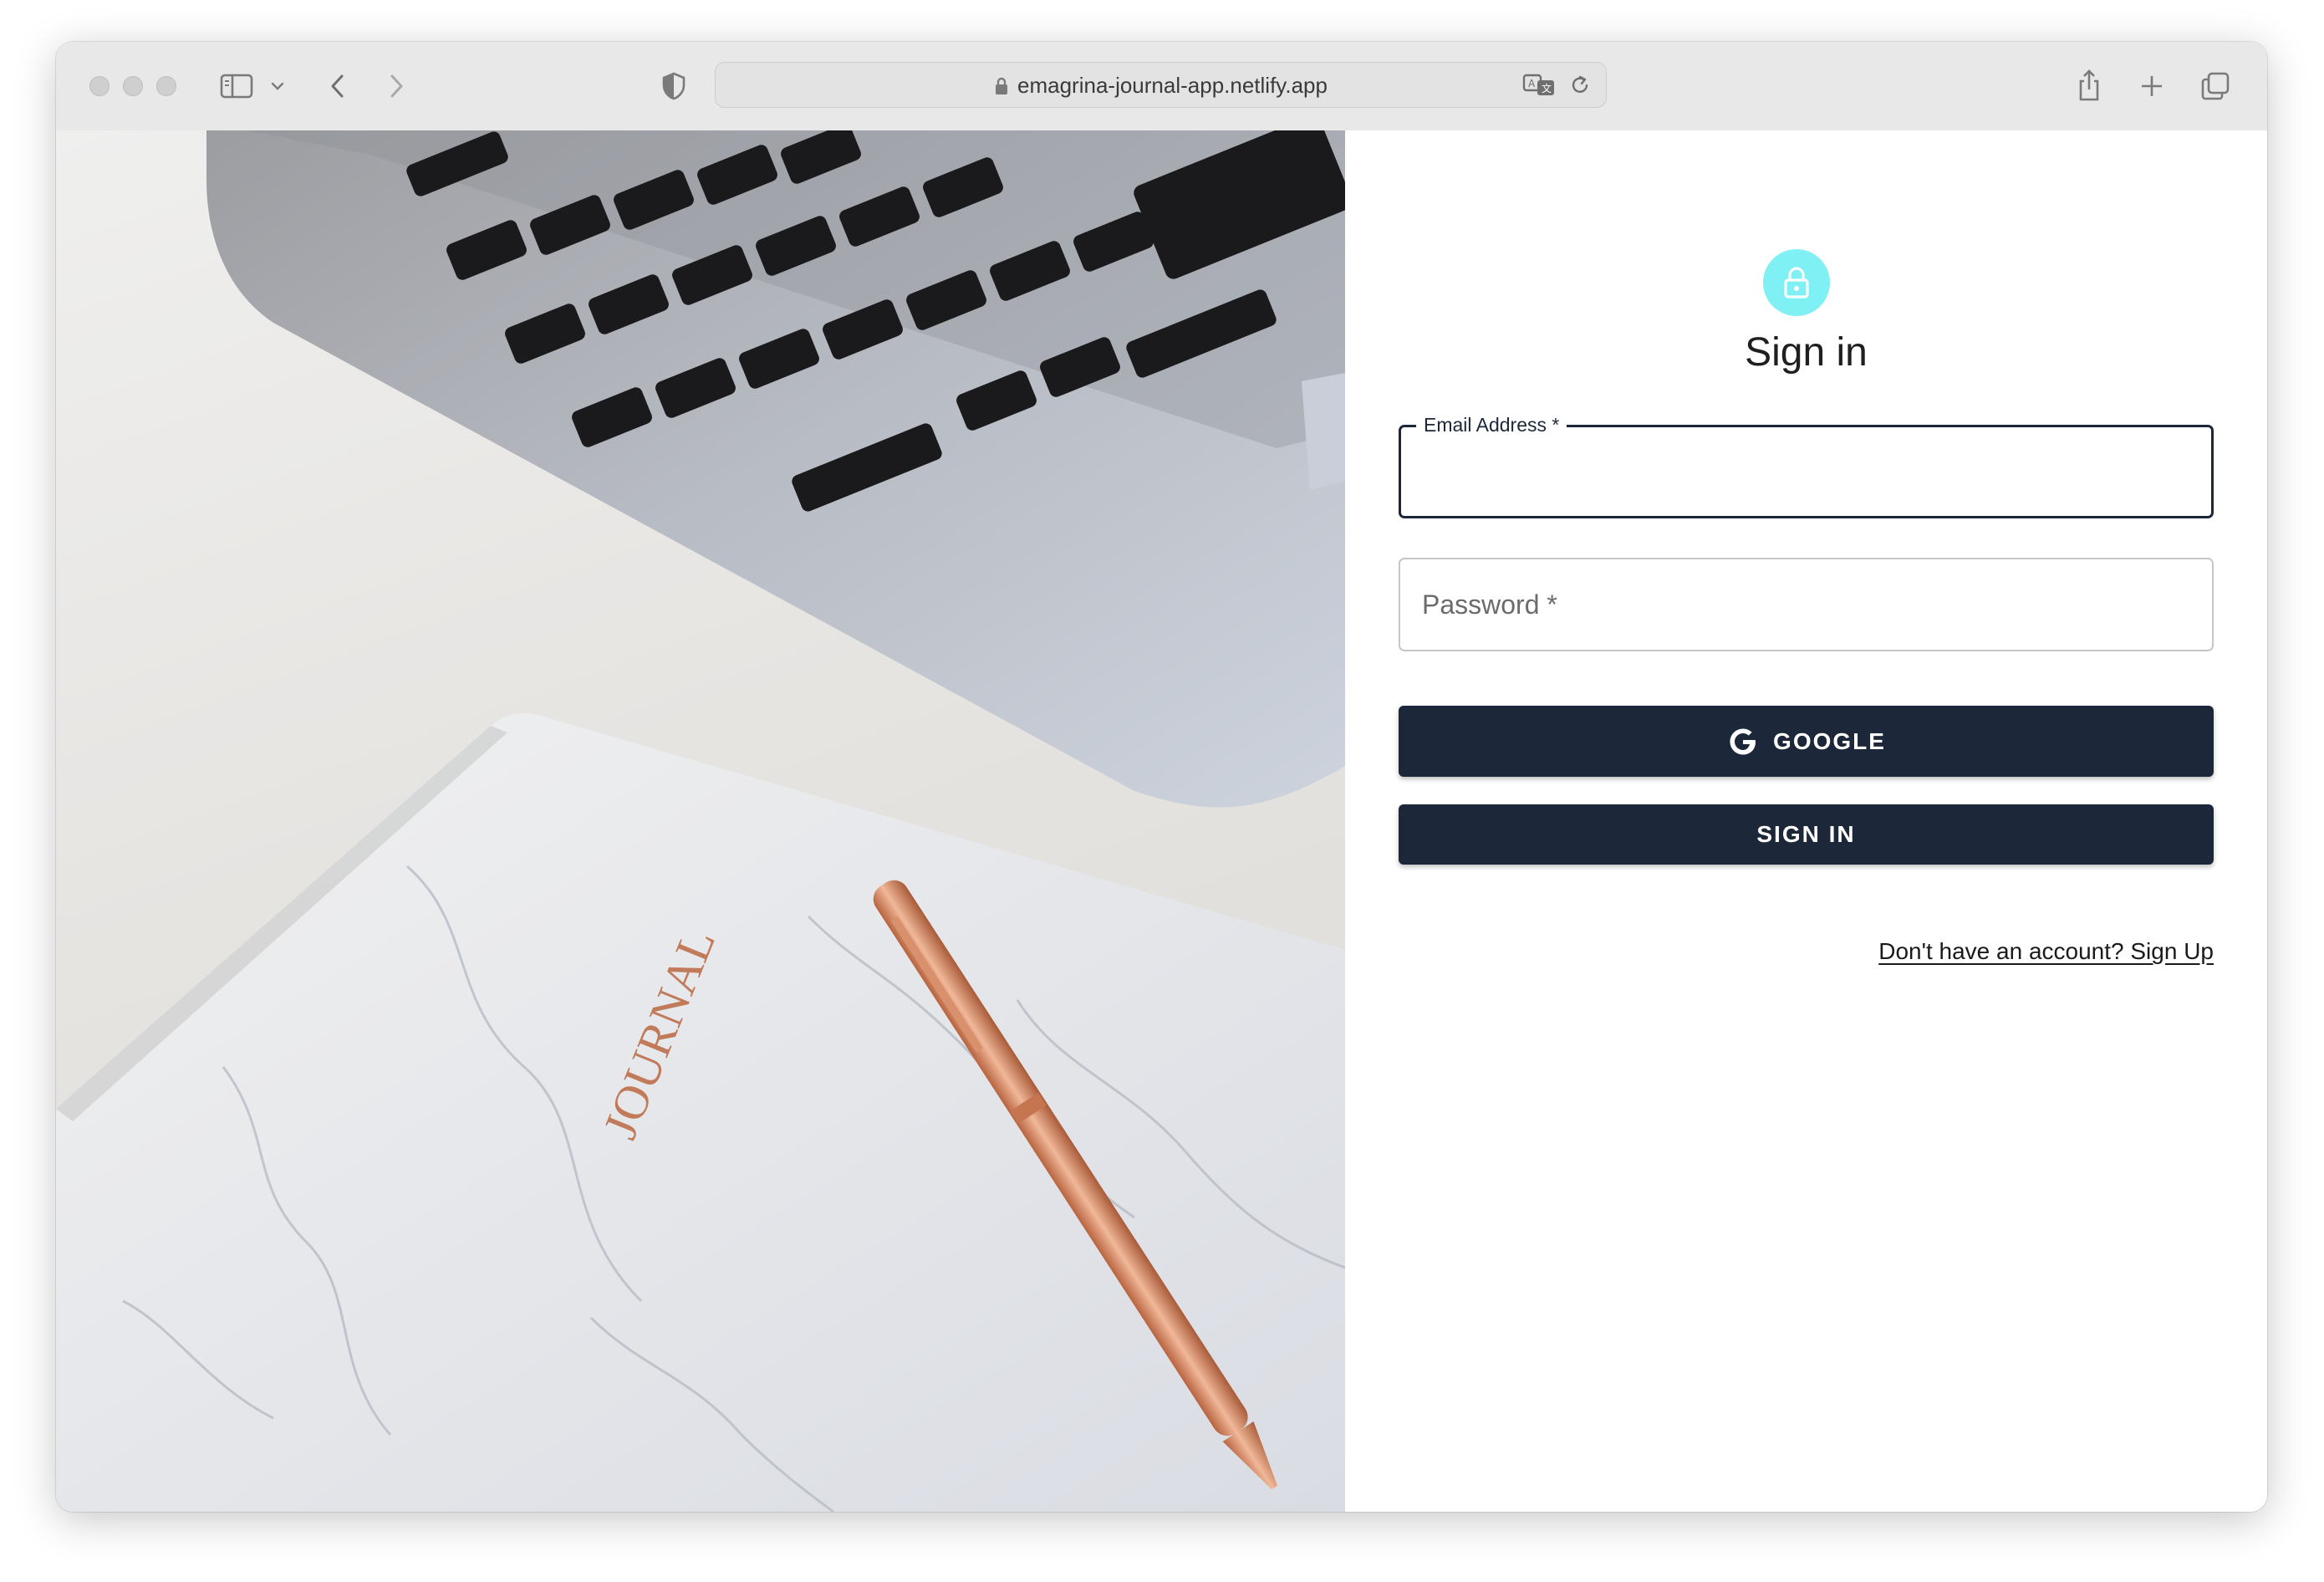 The height and width of the screenshot is (1582, 2324). Describe the element at coordinates (133, 86) in the screenshot. I see `minimize-window-button` at that location.